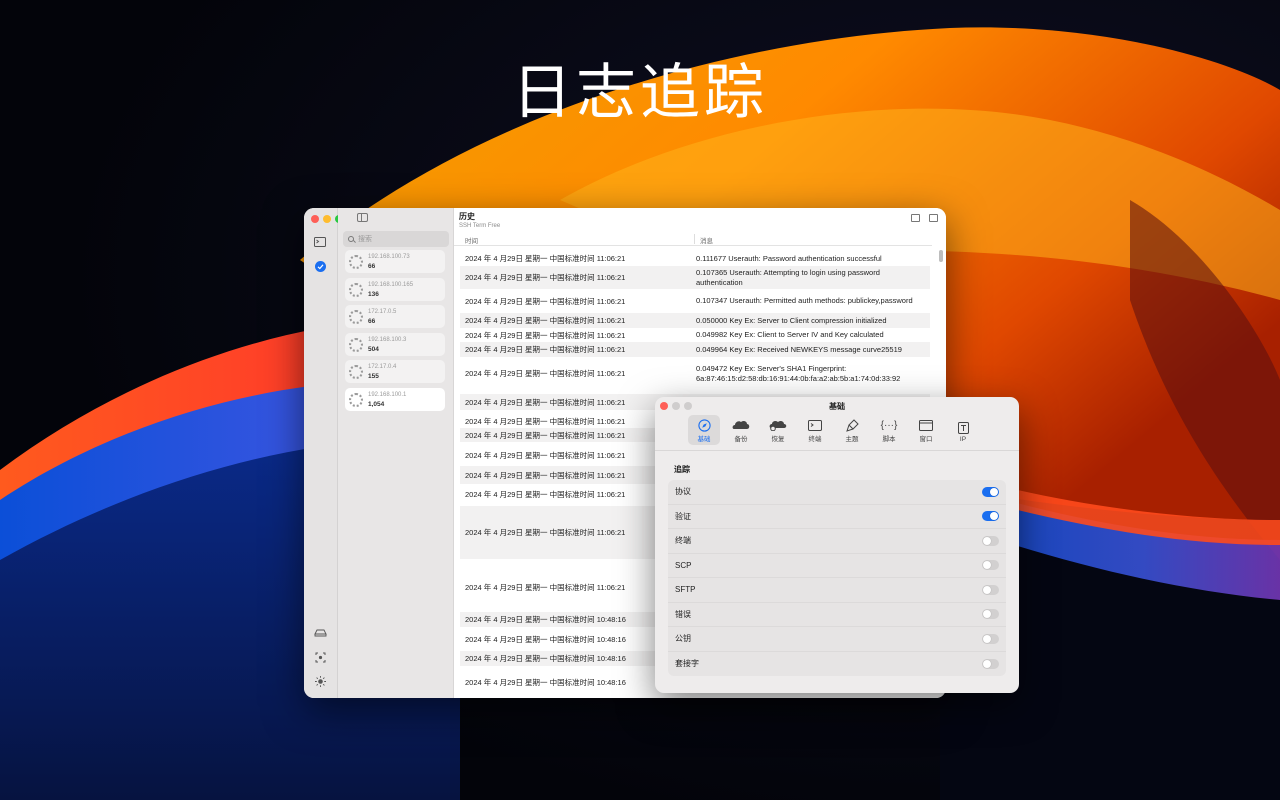  What do you see at coordinates (852, 425) in the screenshot?
I see `brush-icon` at bounding box center [852, 425].